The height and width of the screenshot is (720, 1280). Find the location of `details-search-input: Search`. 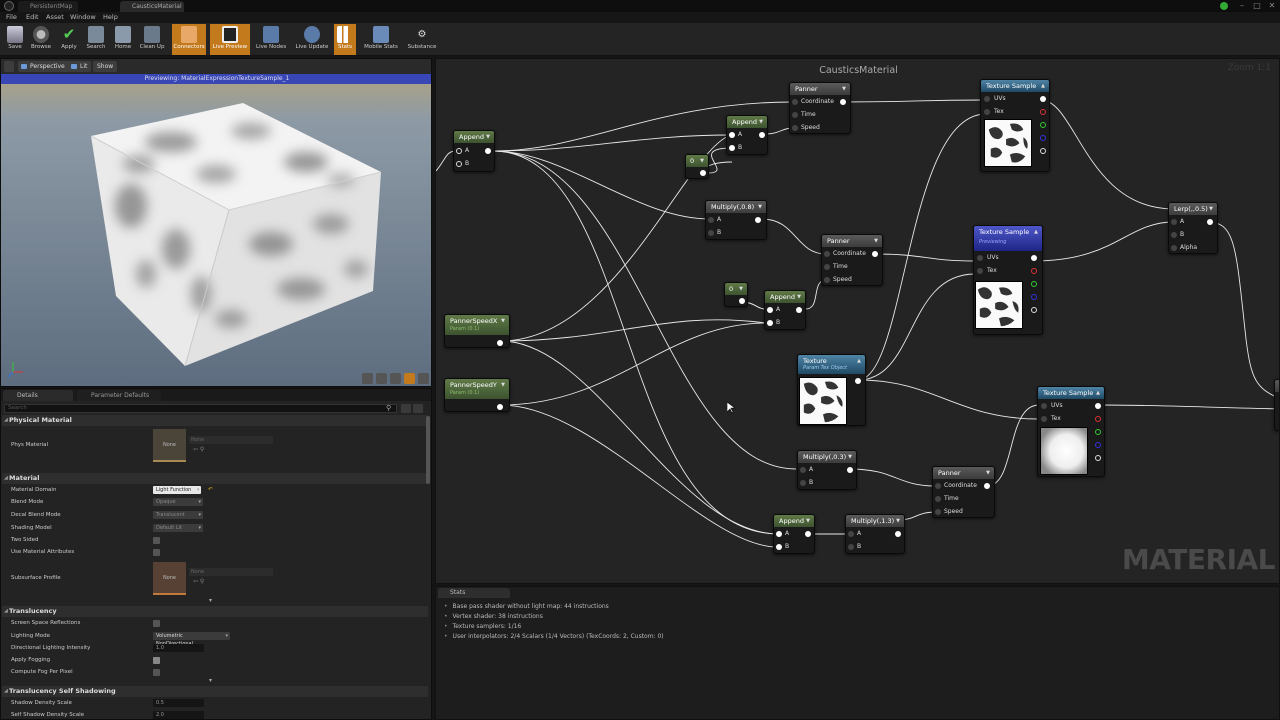

details-search-input: Search is located at coordinates (200, 408).